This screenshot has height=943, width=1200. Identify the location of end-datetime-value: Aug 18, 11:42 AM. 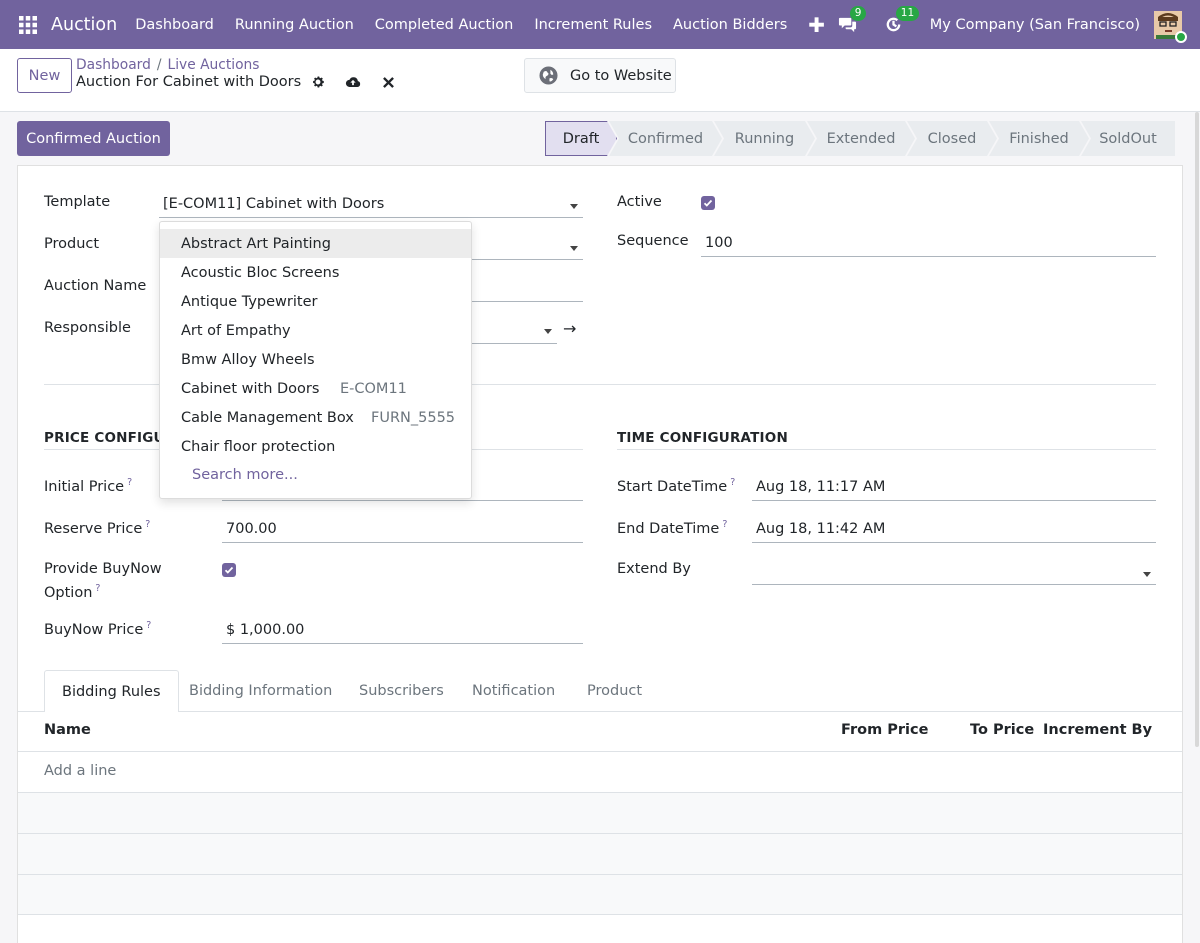
(821, 528).